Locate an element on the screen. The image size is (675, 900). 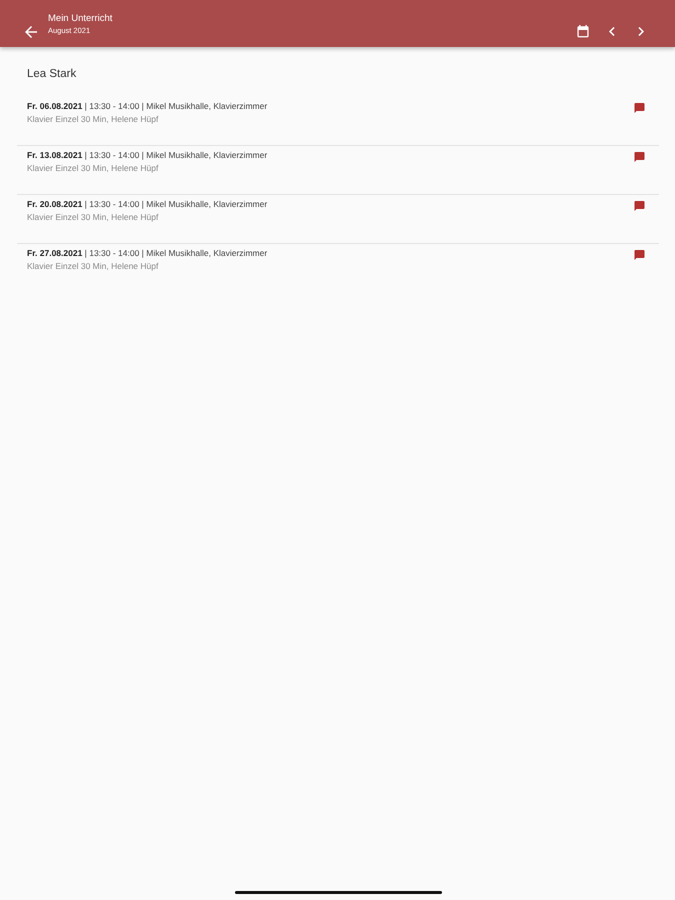
student-name: Lea Stark is located at coordinates (52, 74).